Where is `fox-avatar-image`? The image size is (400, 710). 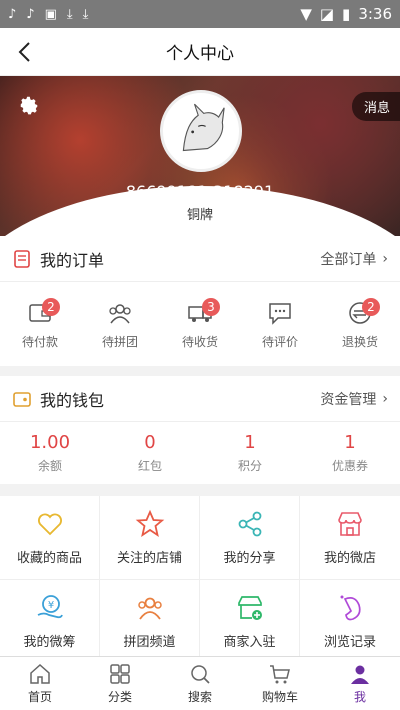
fox-avatar-image is located at coordinates (203, 127).